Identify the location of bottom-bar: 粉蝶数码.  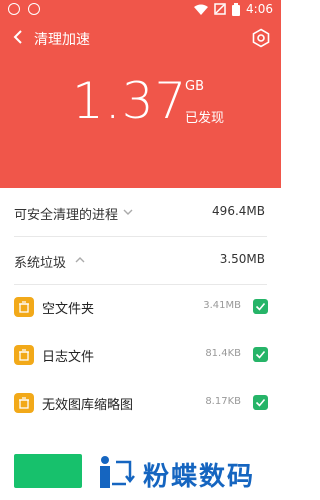
(140, 470).